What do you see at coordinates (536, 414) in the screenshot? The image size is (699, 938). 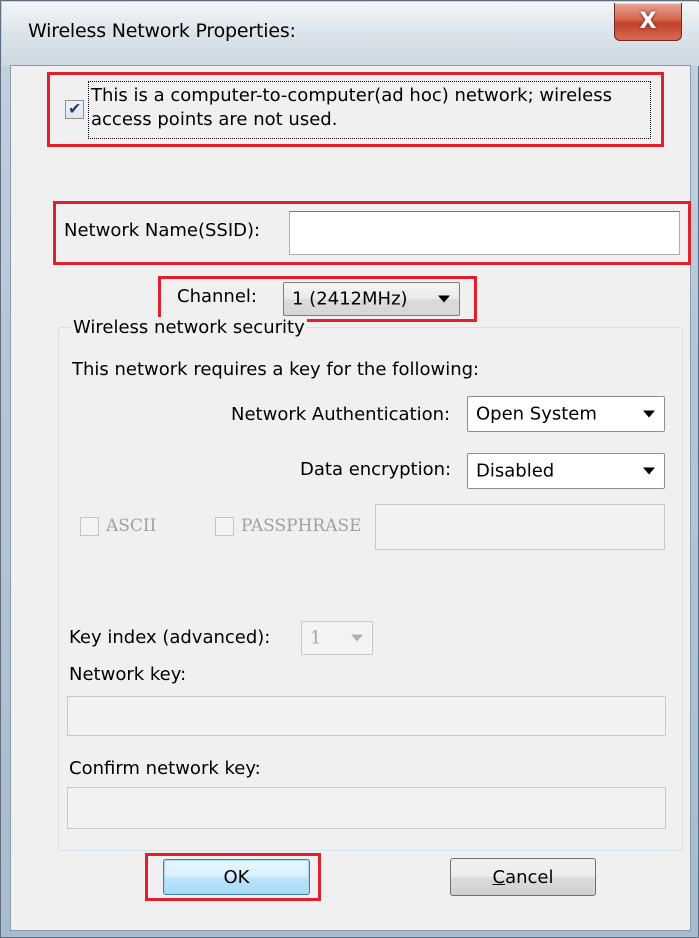 I see `auth-value: Open System` at bounding box center [536, 414].